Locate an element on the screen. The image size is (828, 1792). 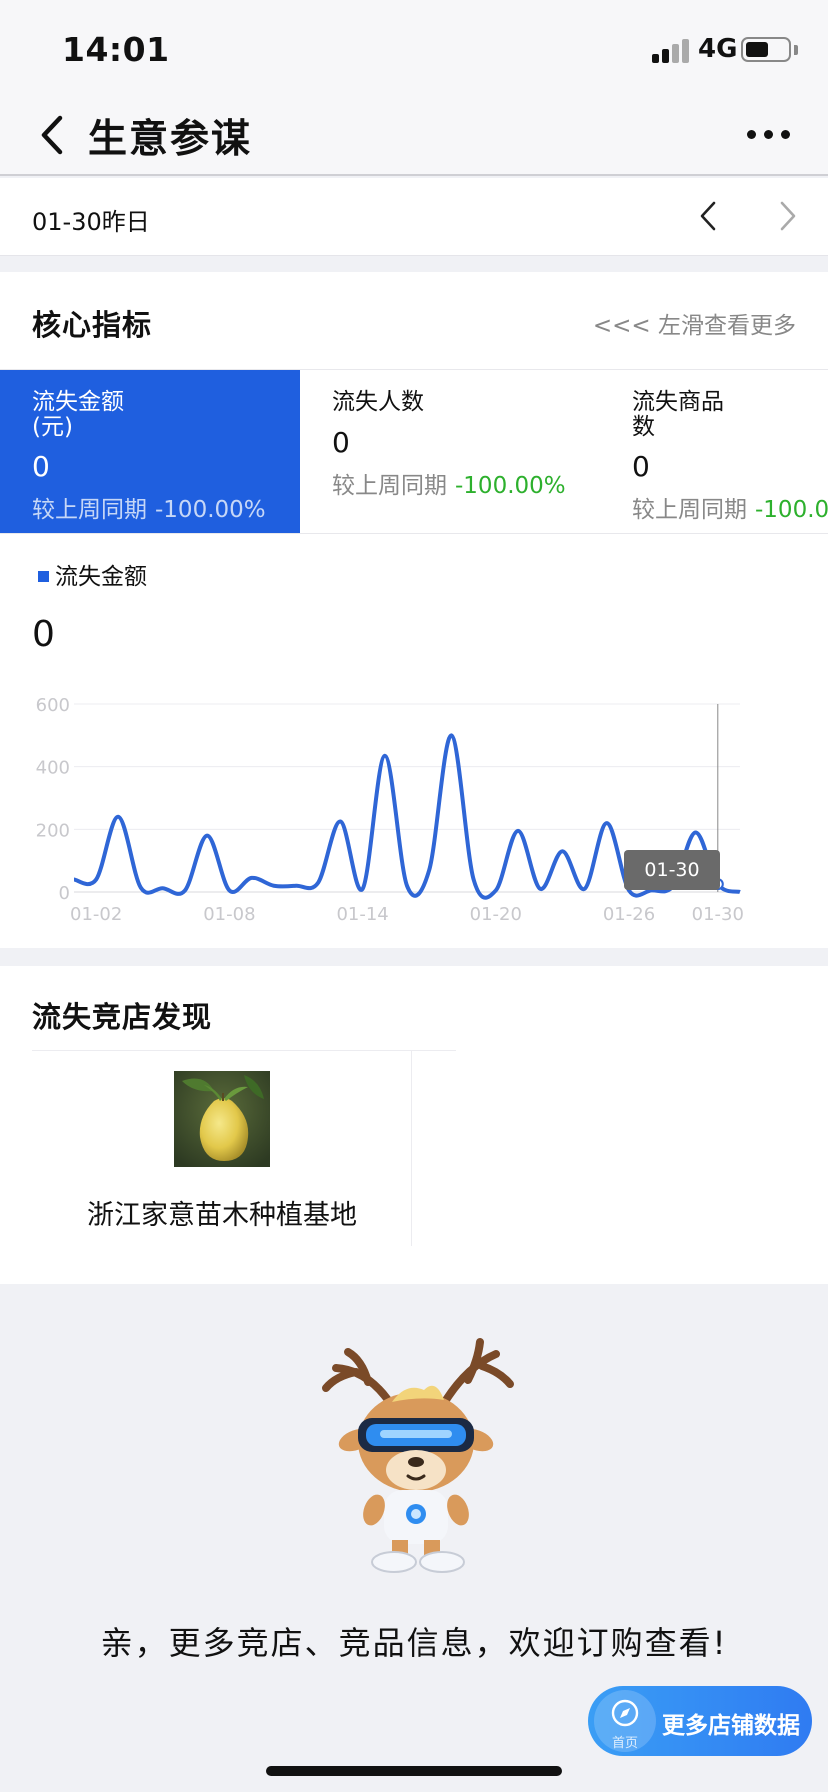
home-indicator is located at coordinates (414, 1771).